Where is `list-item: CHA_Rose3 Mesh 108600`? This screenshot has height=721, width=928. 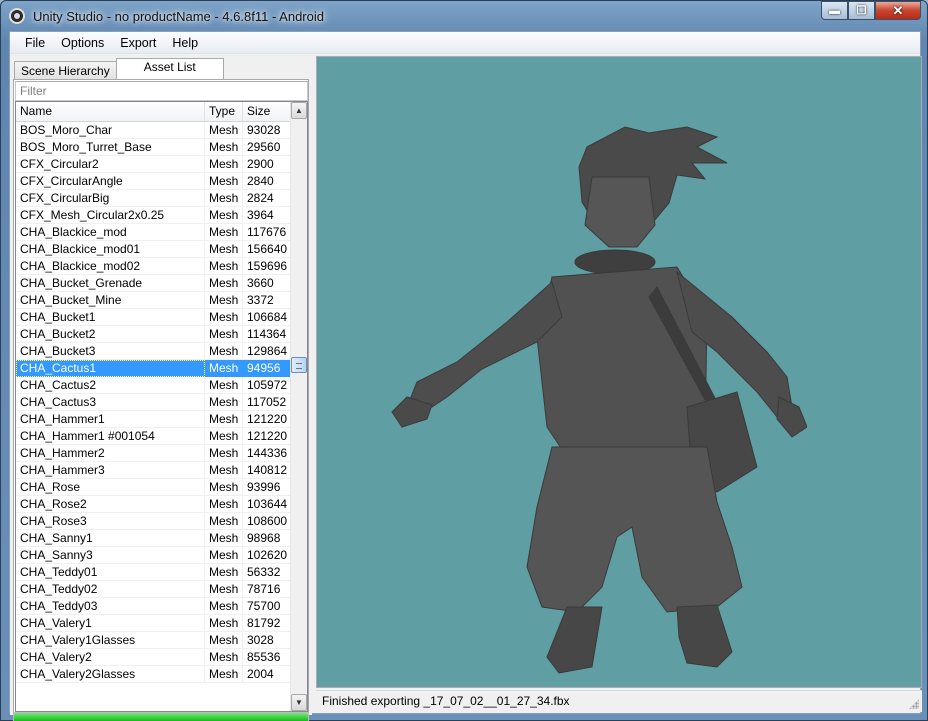 list-item: CHA_Rose3 Mesh 108600 is located at coordinates (161, 521).